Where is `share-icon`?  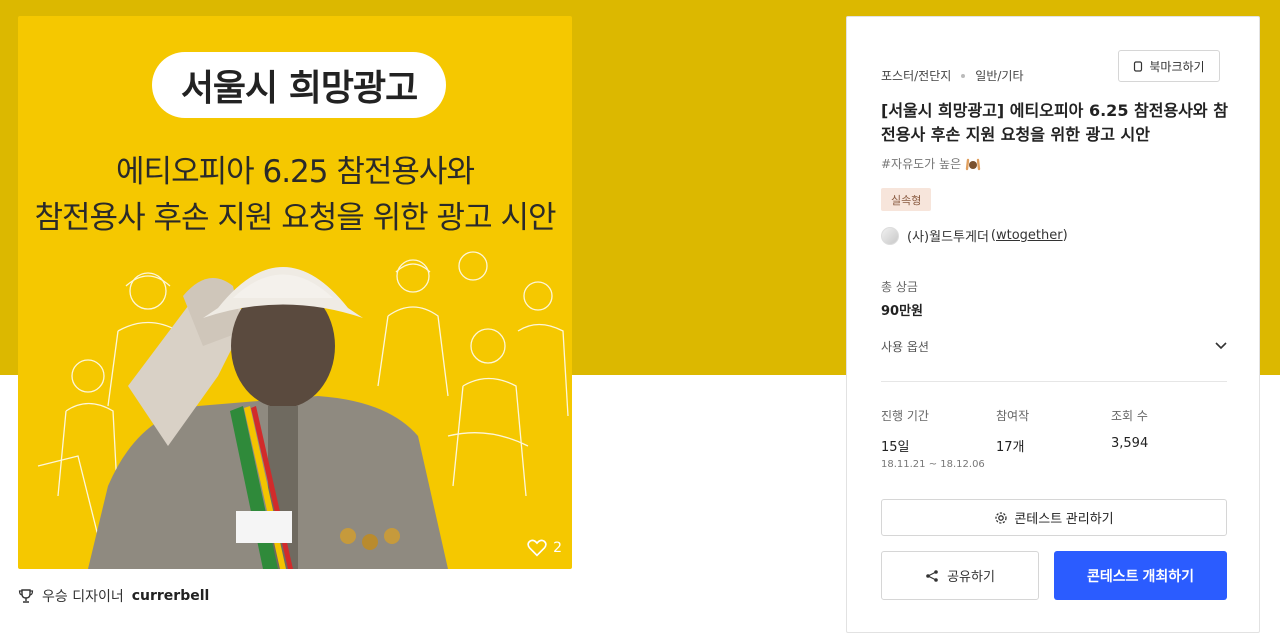 share-icon is located at coordinates (932, 575).